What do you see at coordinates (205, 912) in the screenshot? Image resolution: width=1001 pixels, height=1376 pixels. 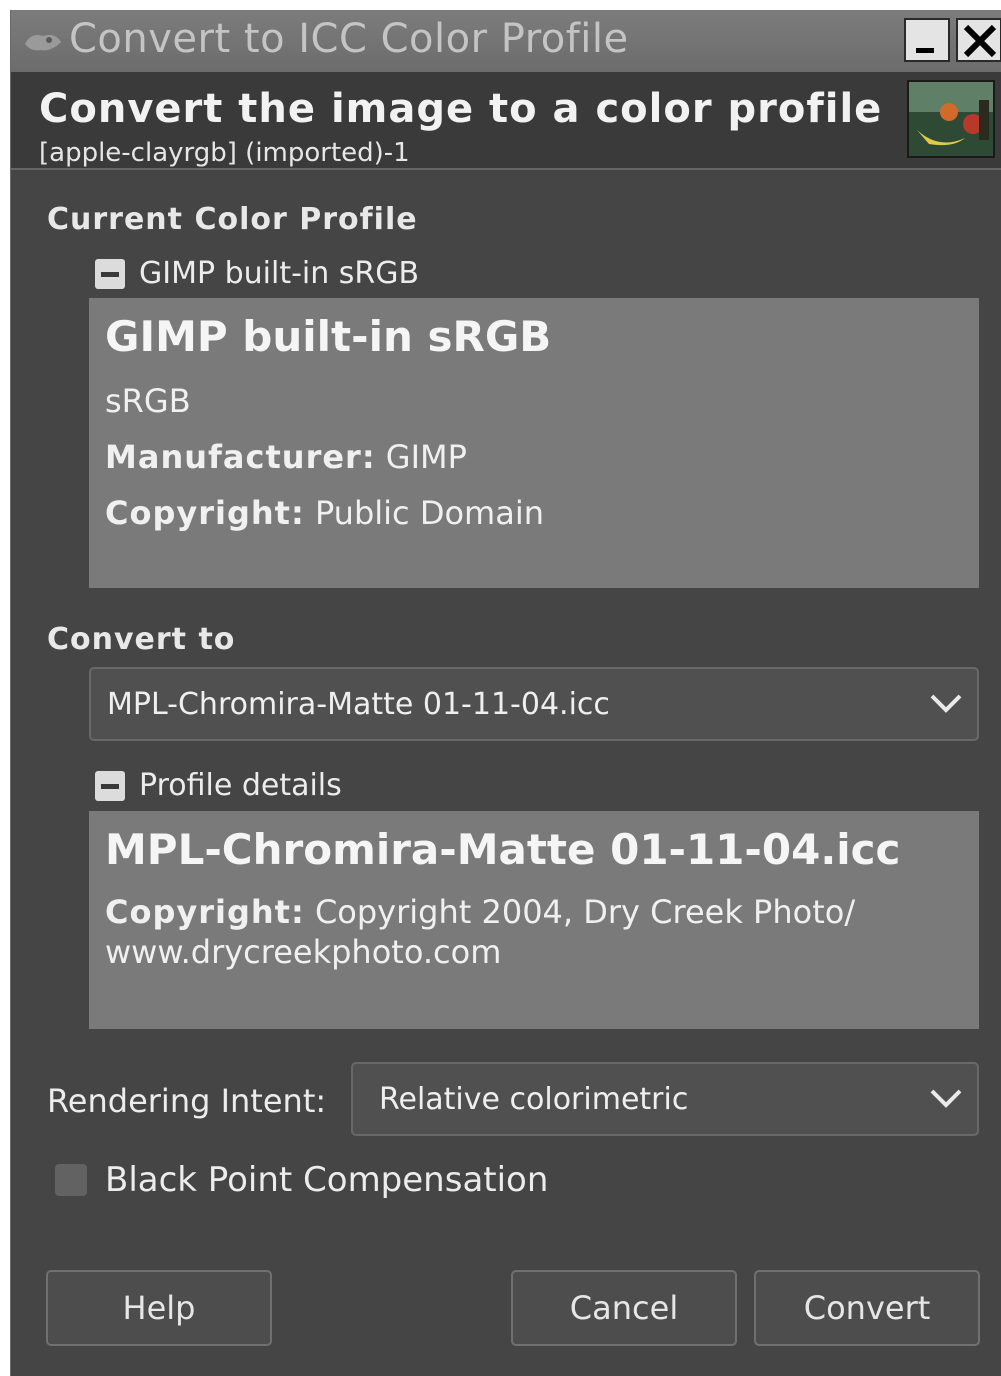 I see `target-copyright-label: Copyright:` at bounding box center [205, 912].